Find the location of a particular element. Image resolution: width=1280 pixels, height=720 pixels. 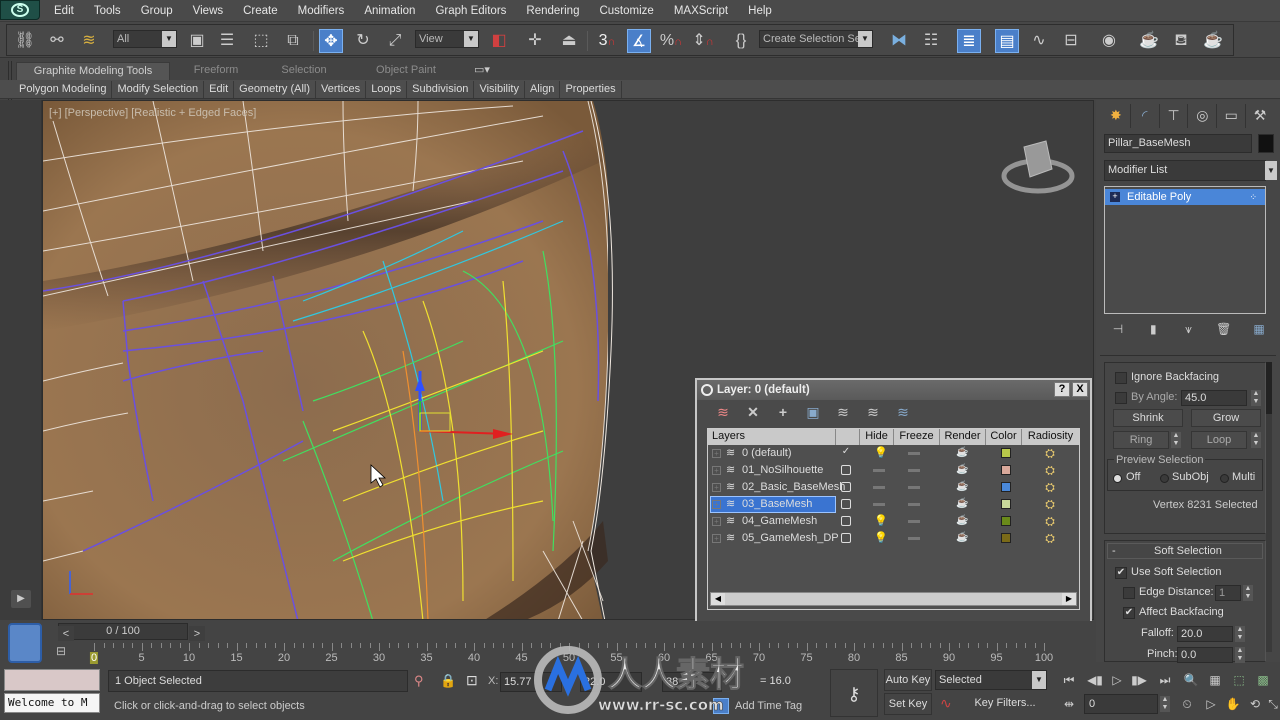

panel-visibility: Visibility is located at coordinates (499, 89).